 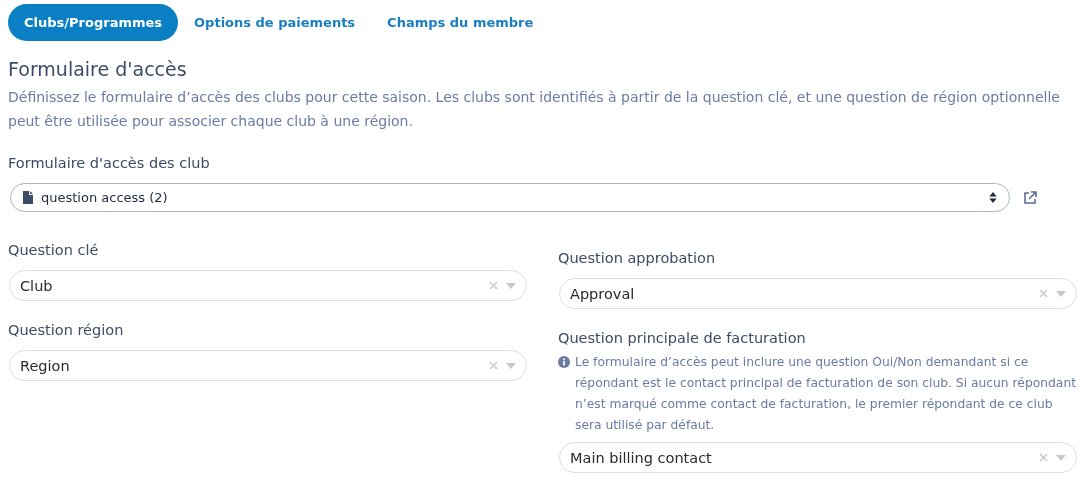 What do you see at coordinates (826, 394) in the screenshot?
I see `help-text: Le formulaire d’accès peut inclure une question Oui/Non demandant si ce répondant est le contact principal de facturation de son club. Si aucun répondant n’est marqué comme contact de facturation, le premier répondant de ce club sera utilisé par défaut.` at bounding box center [826, 394].